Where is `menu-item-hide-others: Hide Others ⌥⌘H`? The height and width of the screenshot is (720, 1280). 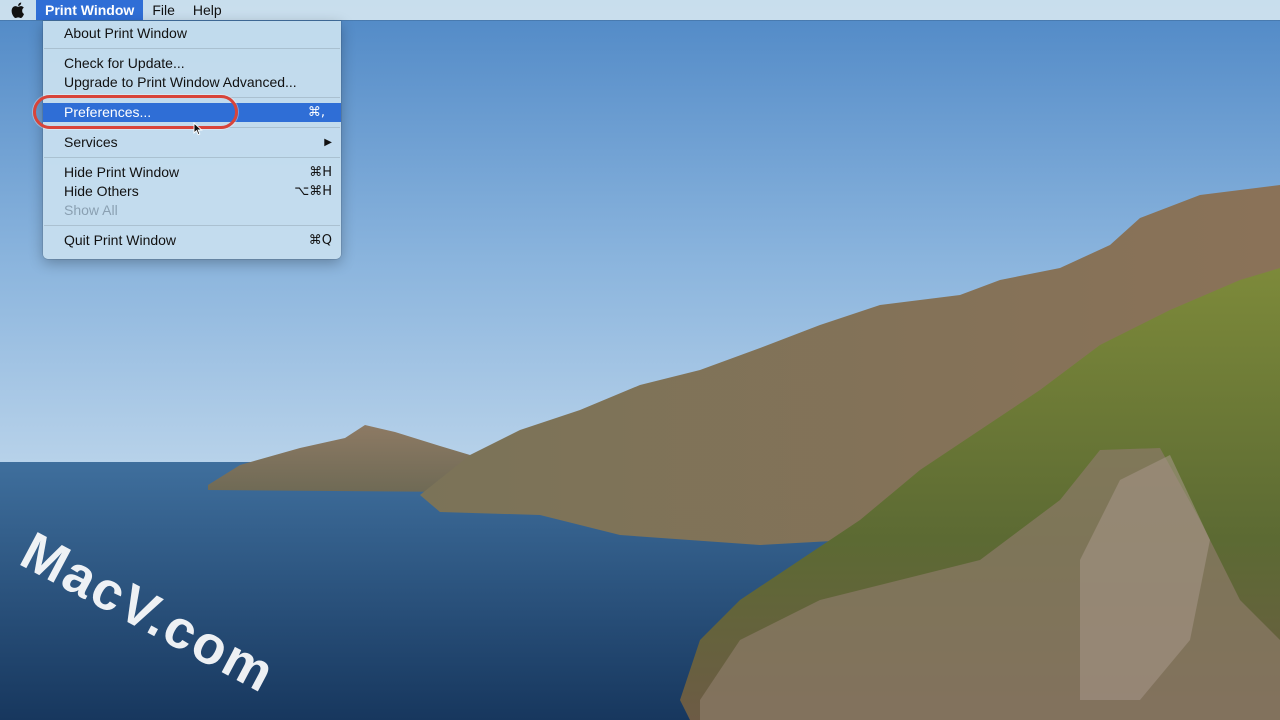 menu-item-hide-others: Hide Others ⌥⌘H is located at coordinates (192, 191).